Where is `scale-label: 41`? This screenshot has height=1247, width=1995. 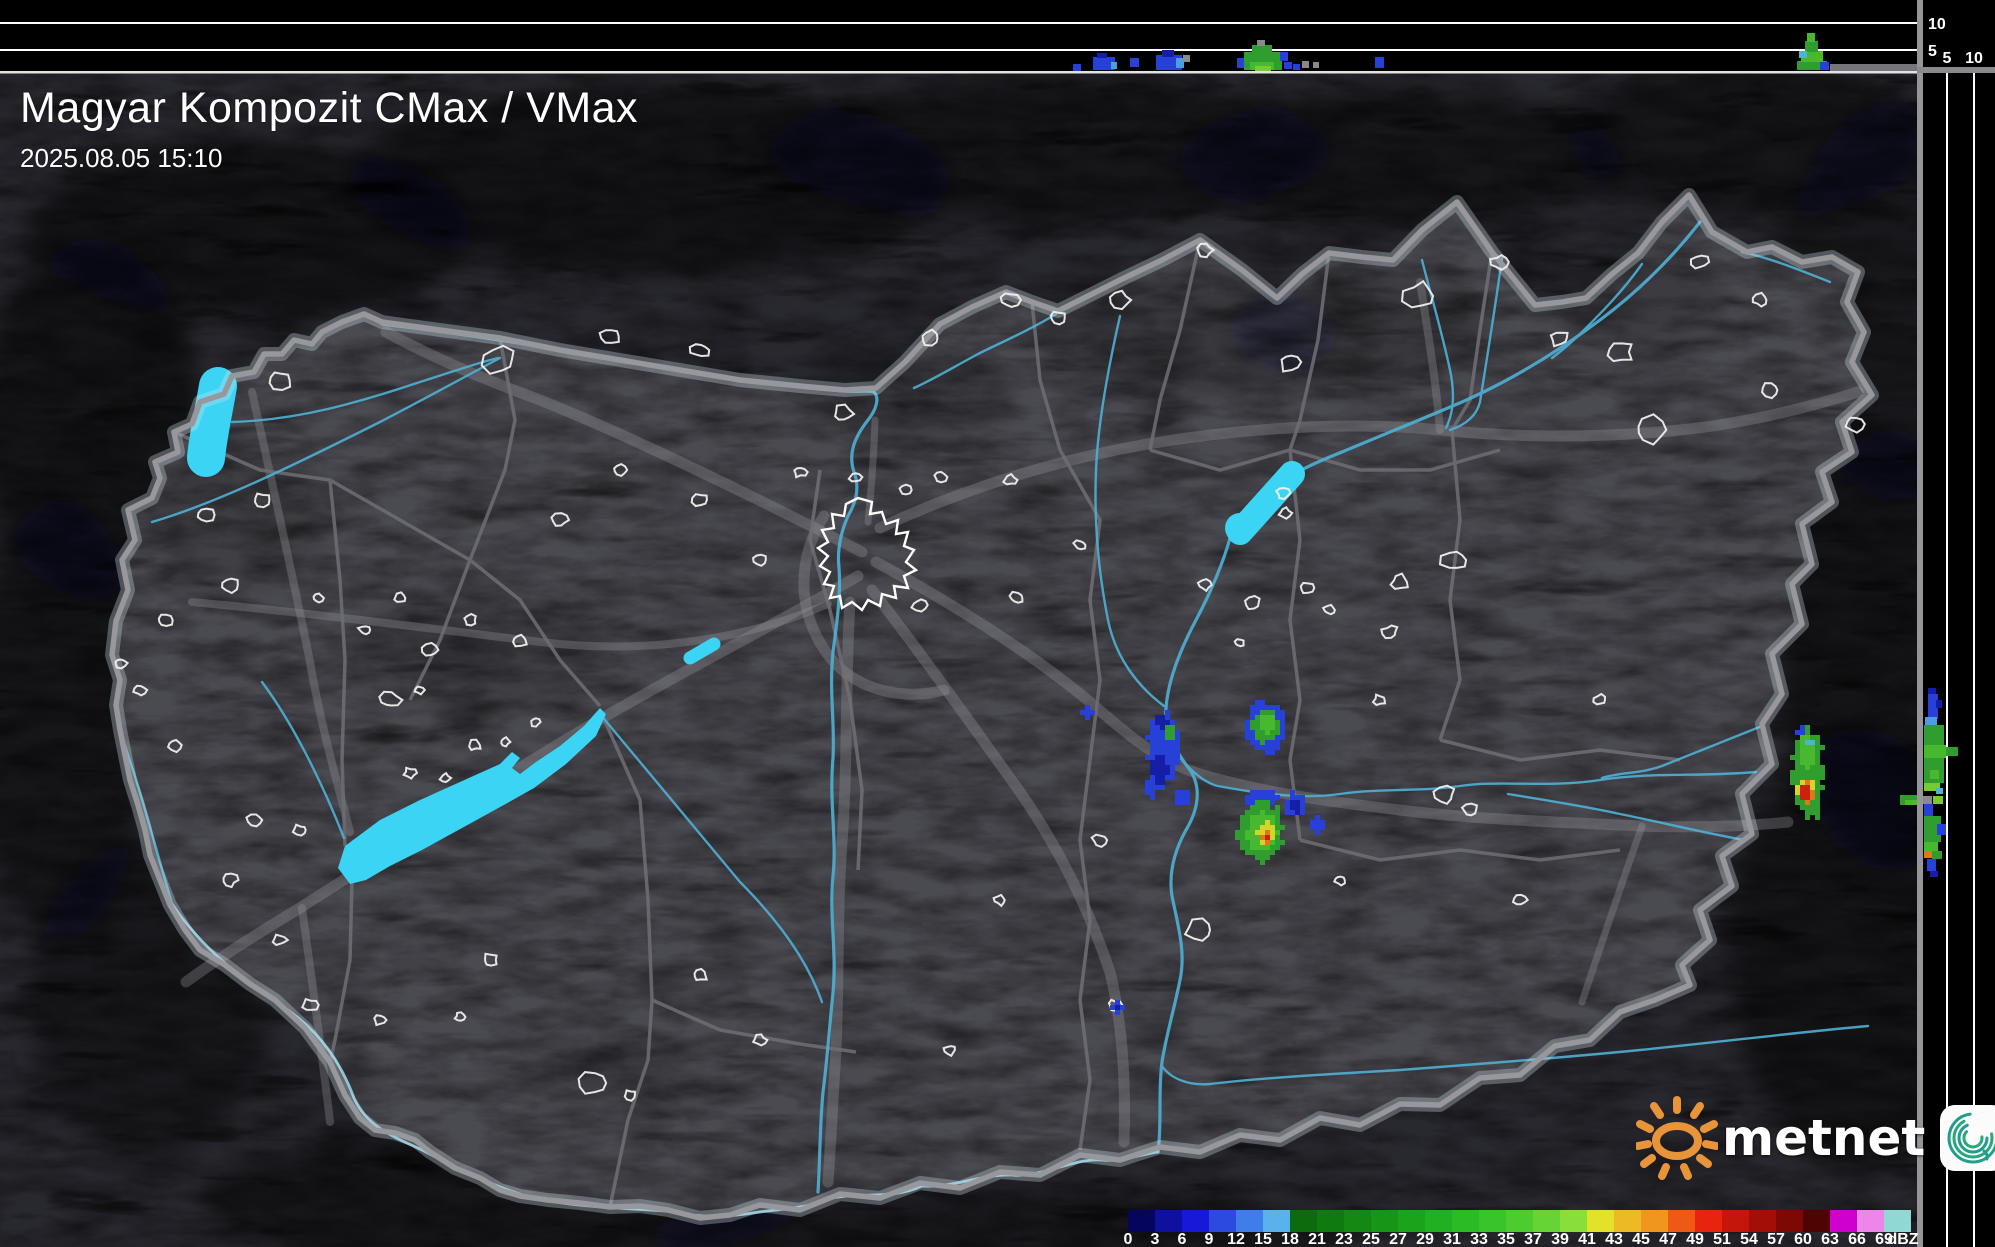 scale-label: 41 is located at coordinates (1587, 1239).